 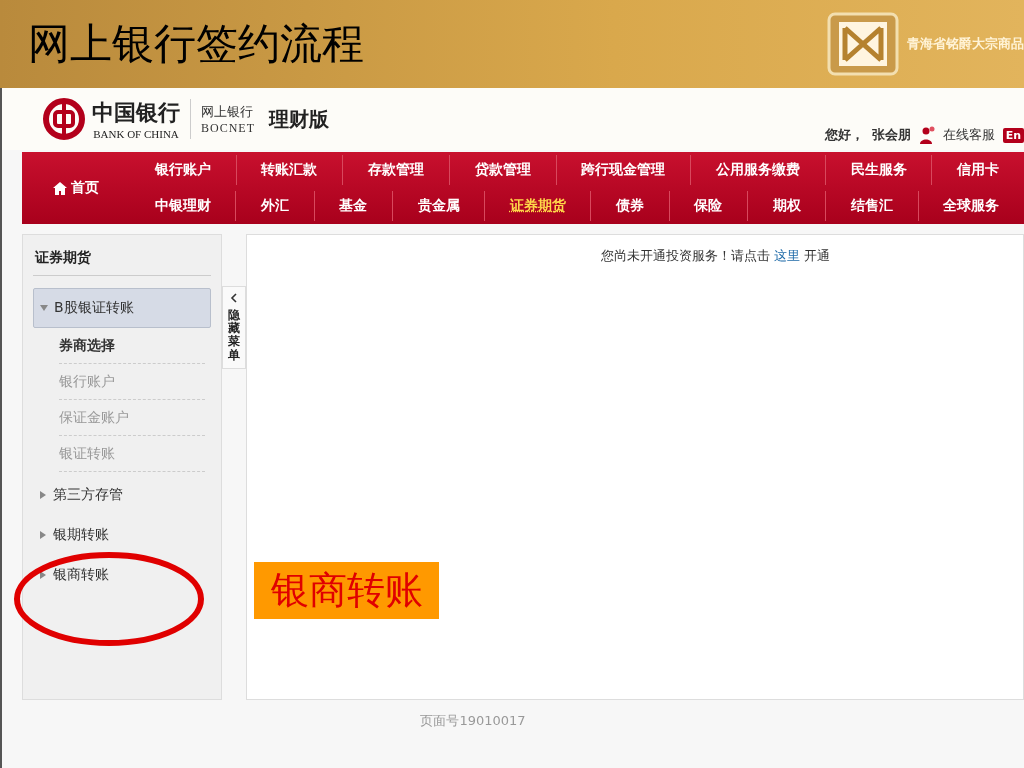 What do you see at coordinates (786, 206) in the screenshot?
I see `nav-item: 期权` at bounding box center [786, 206].